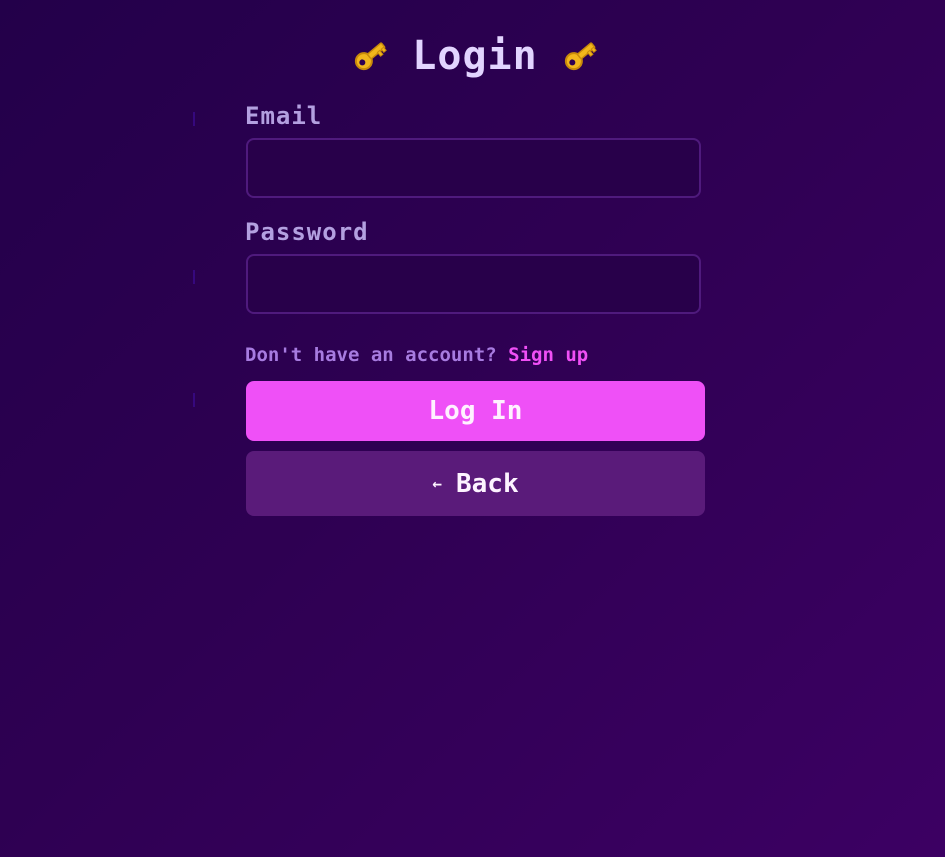 The width and height of the screenshot is (945, 857). What do you see at coordinates (284, 116) in the screenshot?
I see `email-label: Email` at bounding box center [284, 116].